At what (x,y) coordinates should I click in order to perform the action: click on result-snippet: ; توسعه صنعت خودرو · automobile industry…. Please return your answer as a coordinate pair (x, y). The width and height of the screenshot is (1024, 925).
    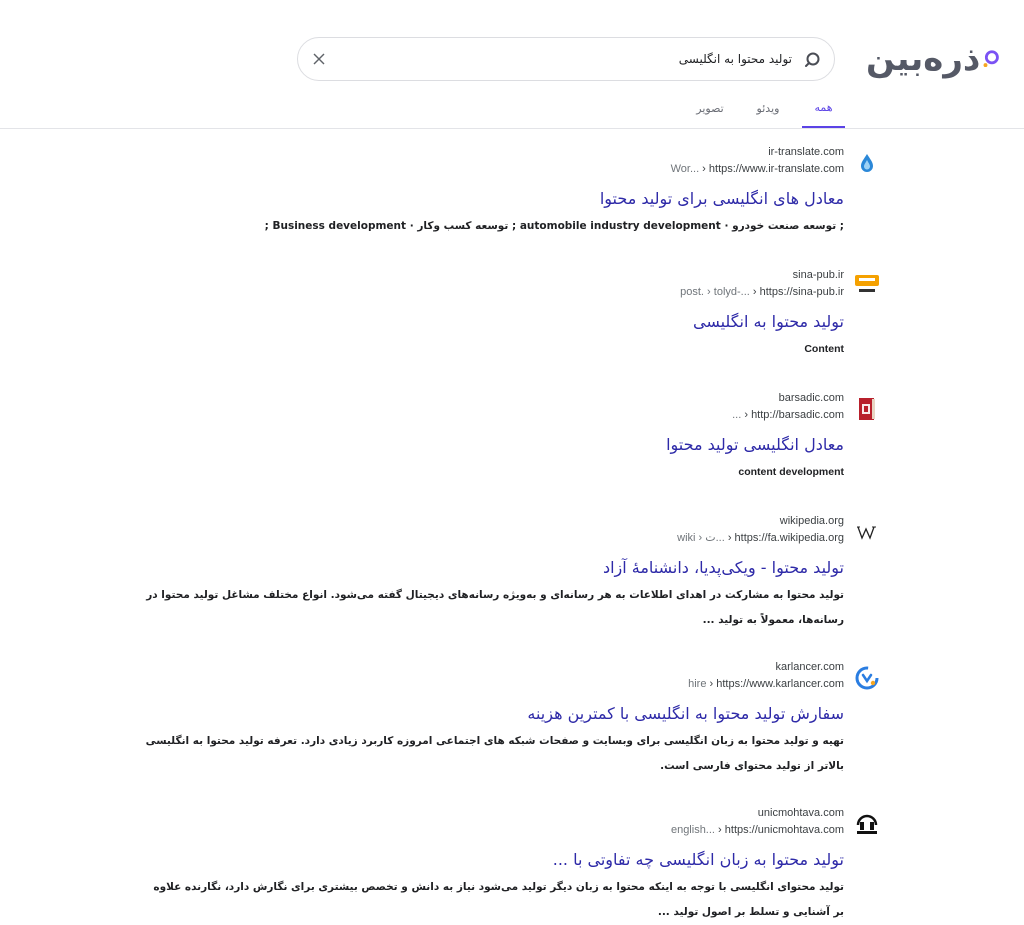
    Looking at the image, I should click on (554, 226).